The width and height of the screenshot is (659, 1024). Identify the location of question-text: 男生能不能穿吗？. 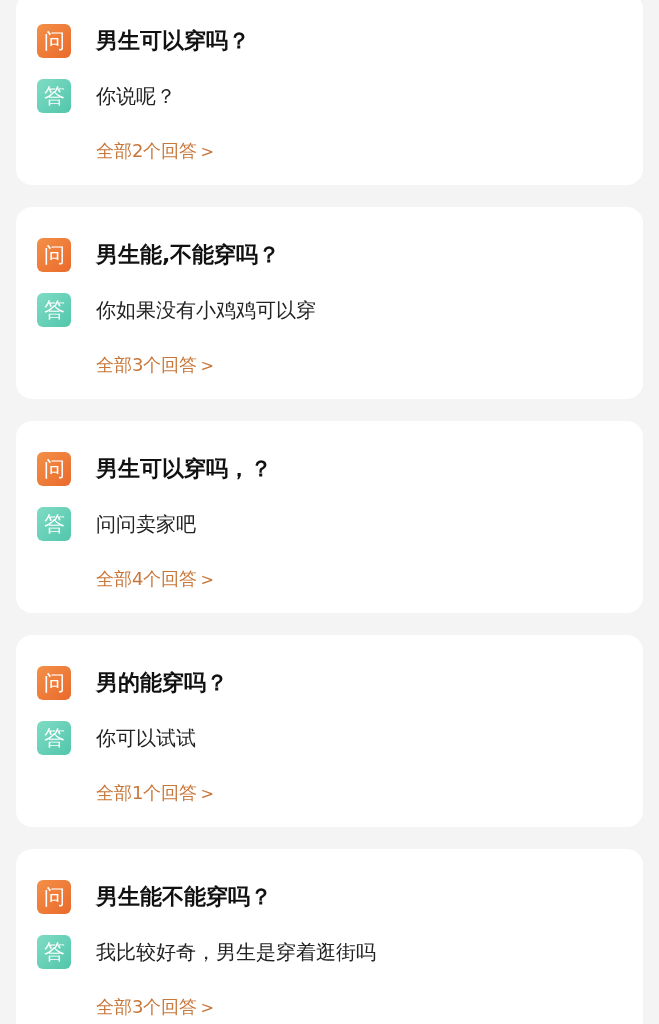
(184, 897).